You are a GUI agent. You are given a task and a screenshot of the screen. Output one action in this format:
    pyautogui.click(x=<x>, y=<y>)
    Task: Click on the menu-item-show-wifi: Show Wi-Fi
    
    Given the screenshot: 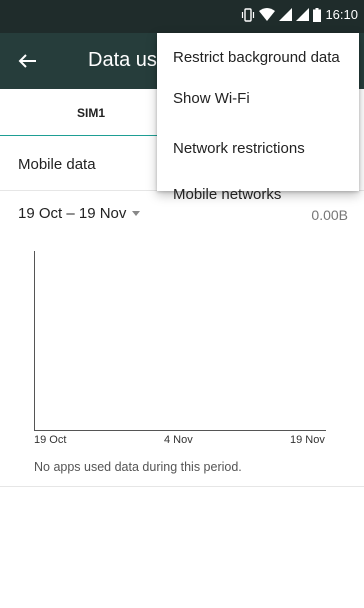 What is the action you would take?
    pyautogui.click(x=211, y=98)
    